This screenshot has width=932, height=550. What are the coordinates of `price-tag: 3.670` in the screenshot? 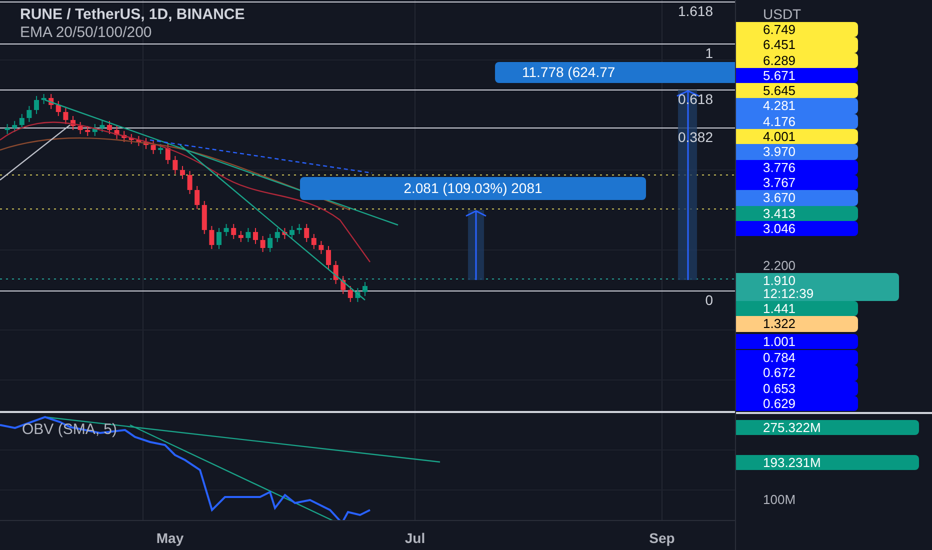 It's located at (797, 198).